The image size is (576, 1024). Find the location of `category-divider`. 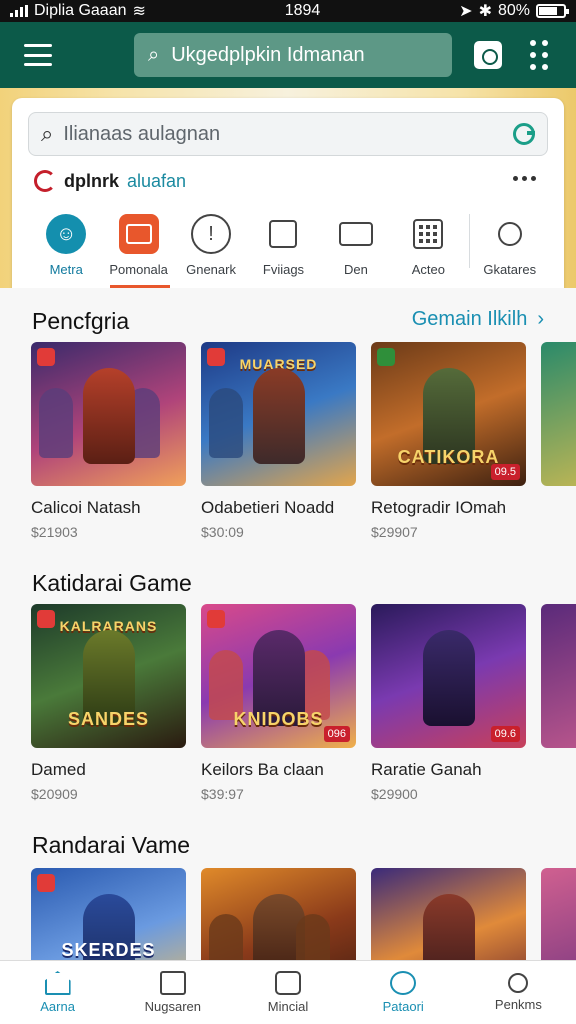

category-divider is located at coordinates (469, 241).